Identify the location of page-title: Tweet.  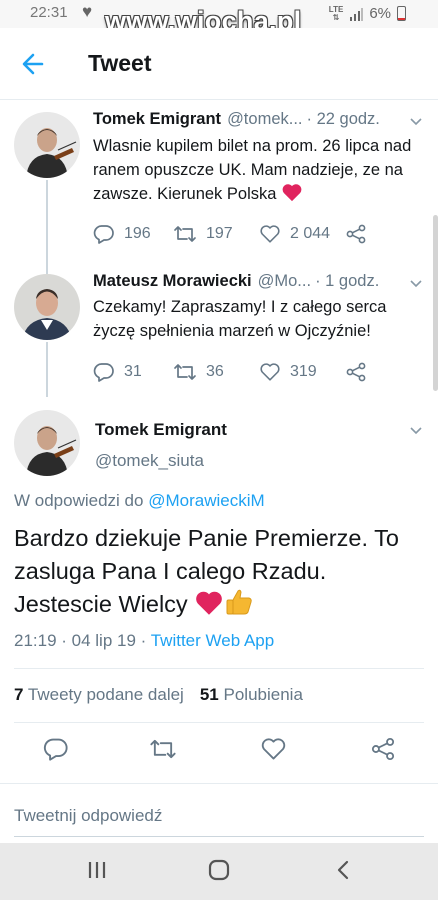
(120, 63).